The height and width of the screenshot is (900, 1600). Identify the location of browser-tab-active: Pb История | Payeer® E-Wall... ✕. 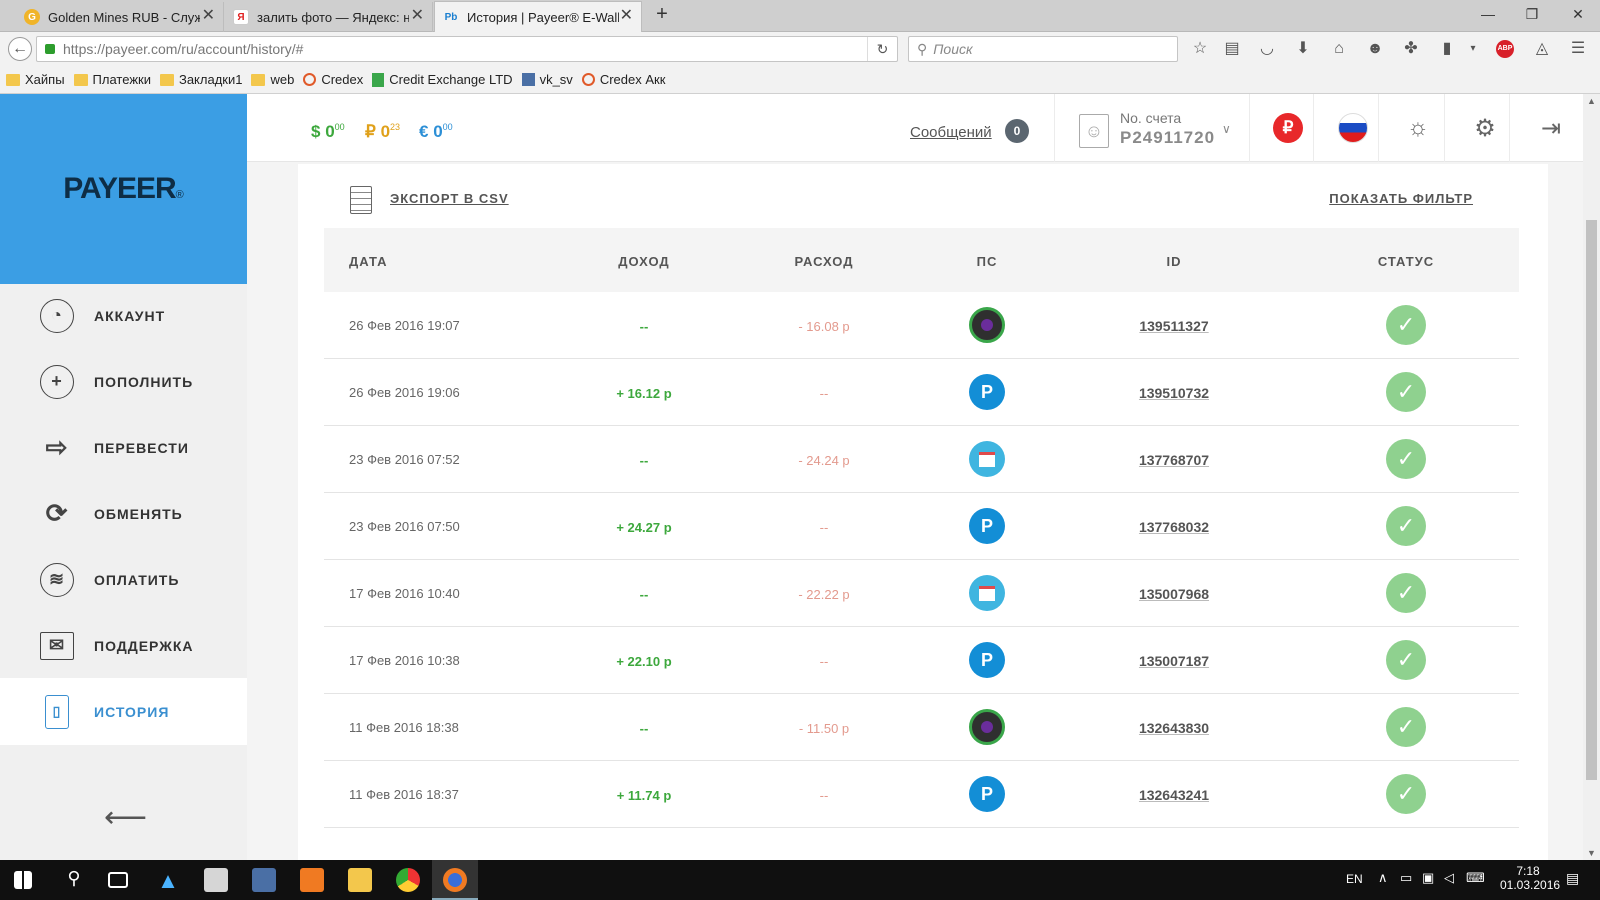
(538, 16).